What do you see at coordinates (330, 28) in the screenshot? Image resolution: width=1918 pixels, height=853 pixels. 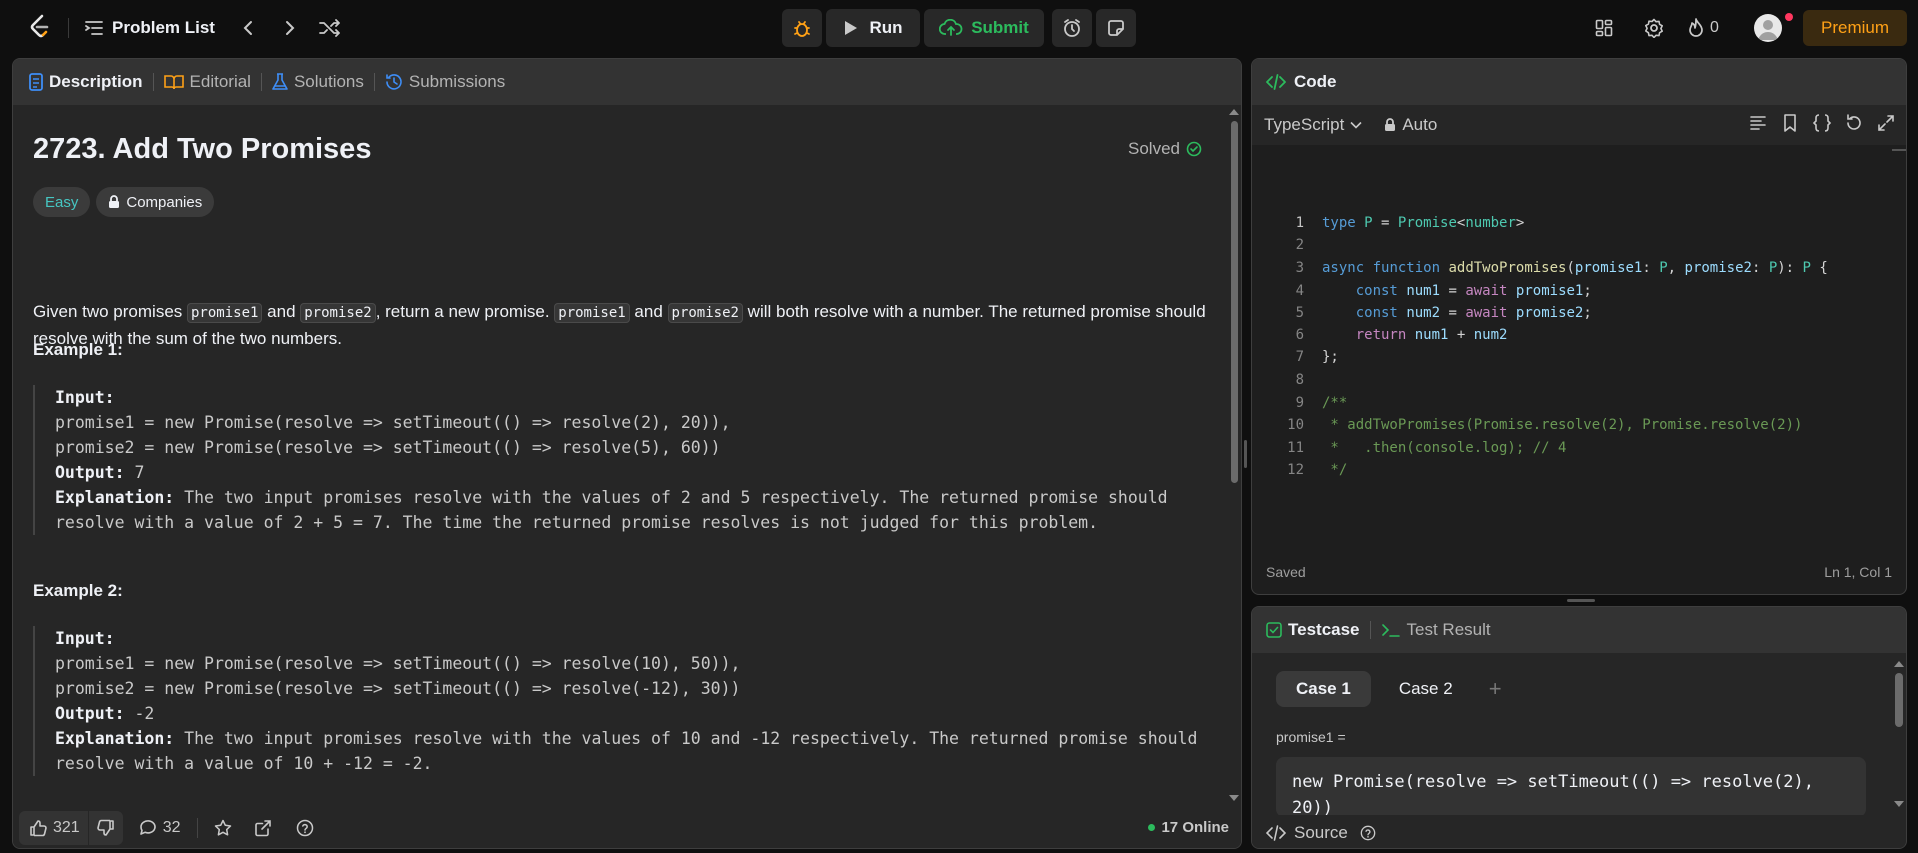 I see `random-problem-button` at bounding box center [330, 28].